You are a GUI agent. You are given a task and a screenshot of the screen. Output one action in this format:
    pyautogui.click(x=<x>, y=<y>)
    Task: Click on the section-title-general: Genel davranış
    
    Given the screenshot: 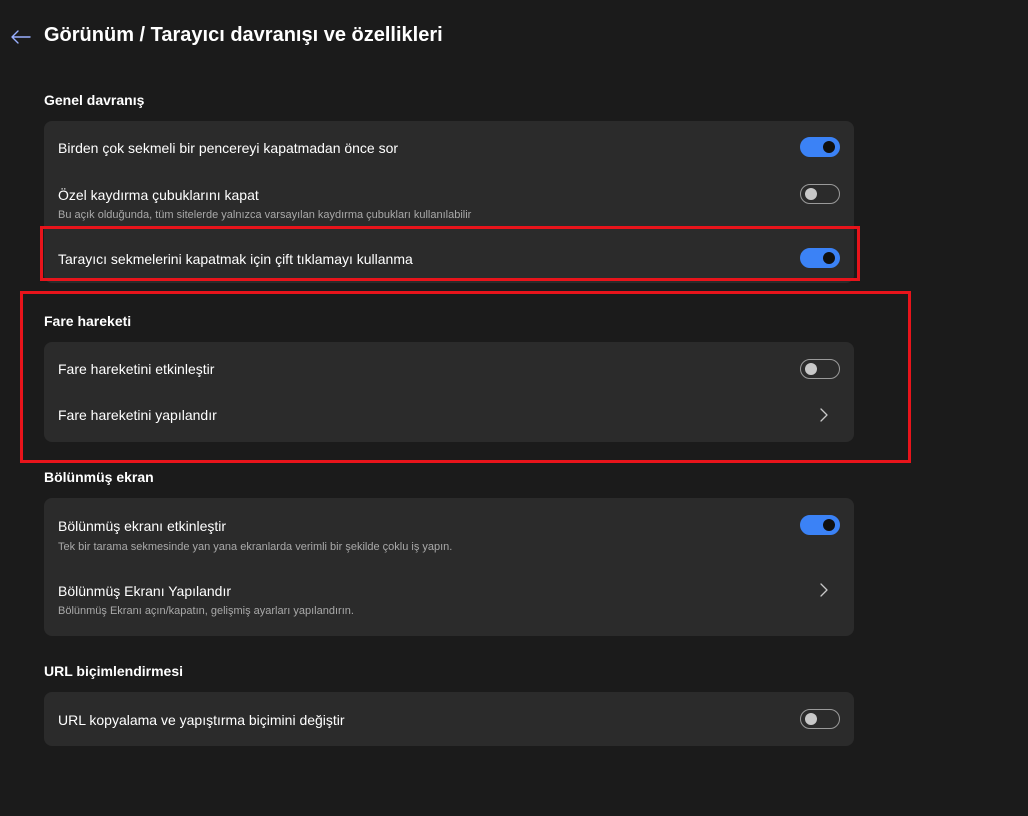 What is the action you would take?
    pyautogui.click(x=94, y=100)
    